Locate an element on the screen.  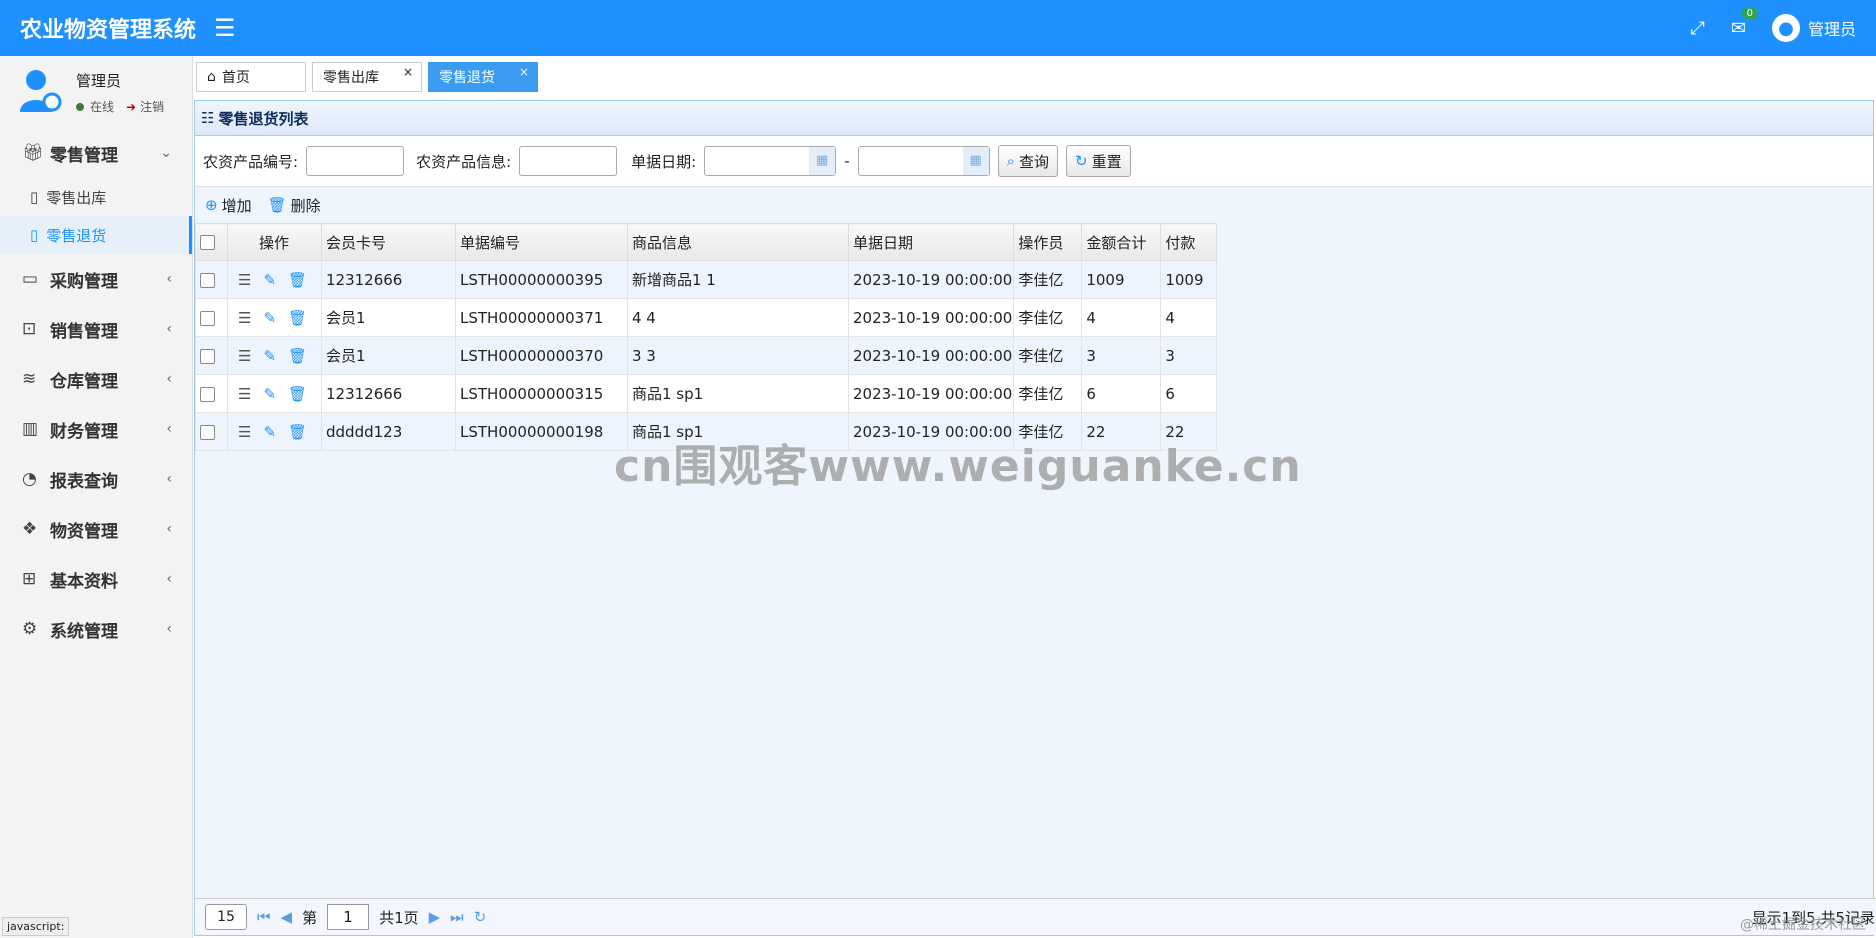
delete-button: 🗑︎ 删除 is located at coordinates (294, 205).